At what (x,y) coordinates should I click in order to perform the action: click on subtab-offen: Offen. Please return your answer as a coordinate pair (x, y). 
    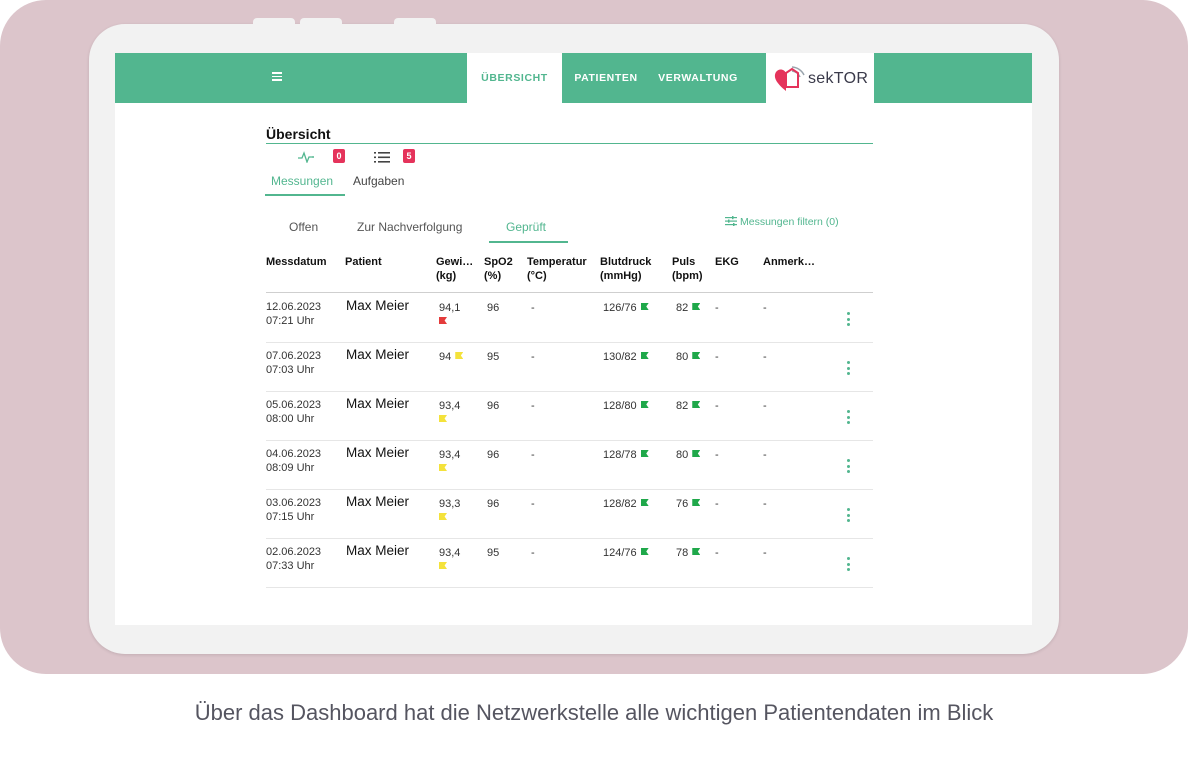
    Looking at the image, I should click on (303, 227).